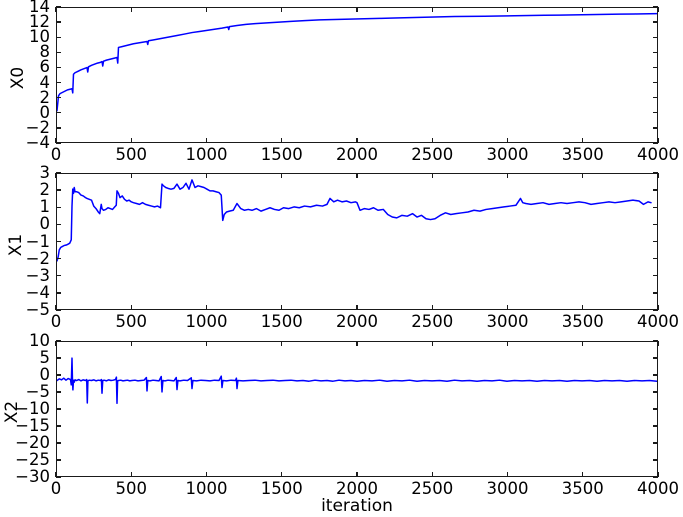 The image size is (683, 517). What do you see at coordinates (45, 224) in the screenshot?
I see `y-tick-label: 0` at bounding box center [45, 224].